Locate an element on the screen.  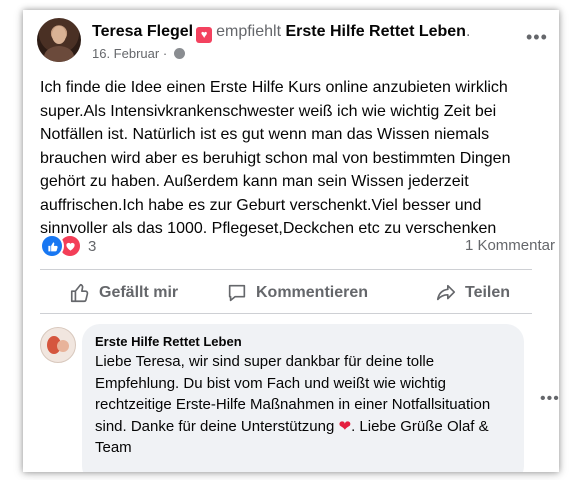
header-period: . is located at coordinates (468, 31).